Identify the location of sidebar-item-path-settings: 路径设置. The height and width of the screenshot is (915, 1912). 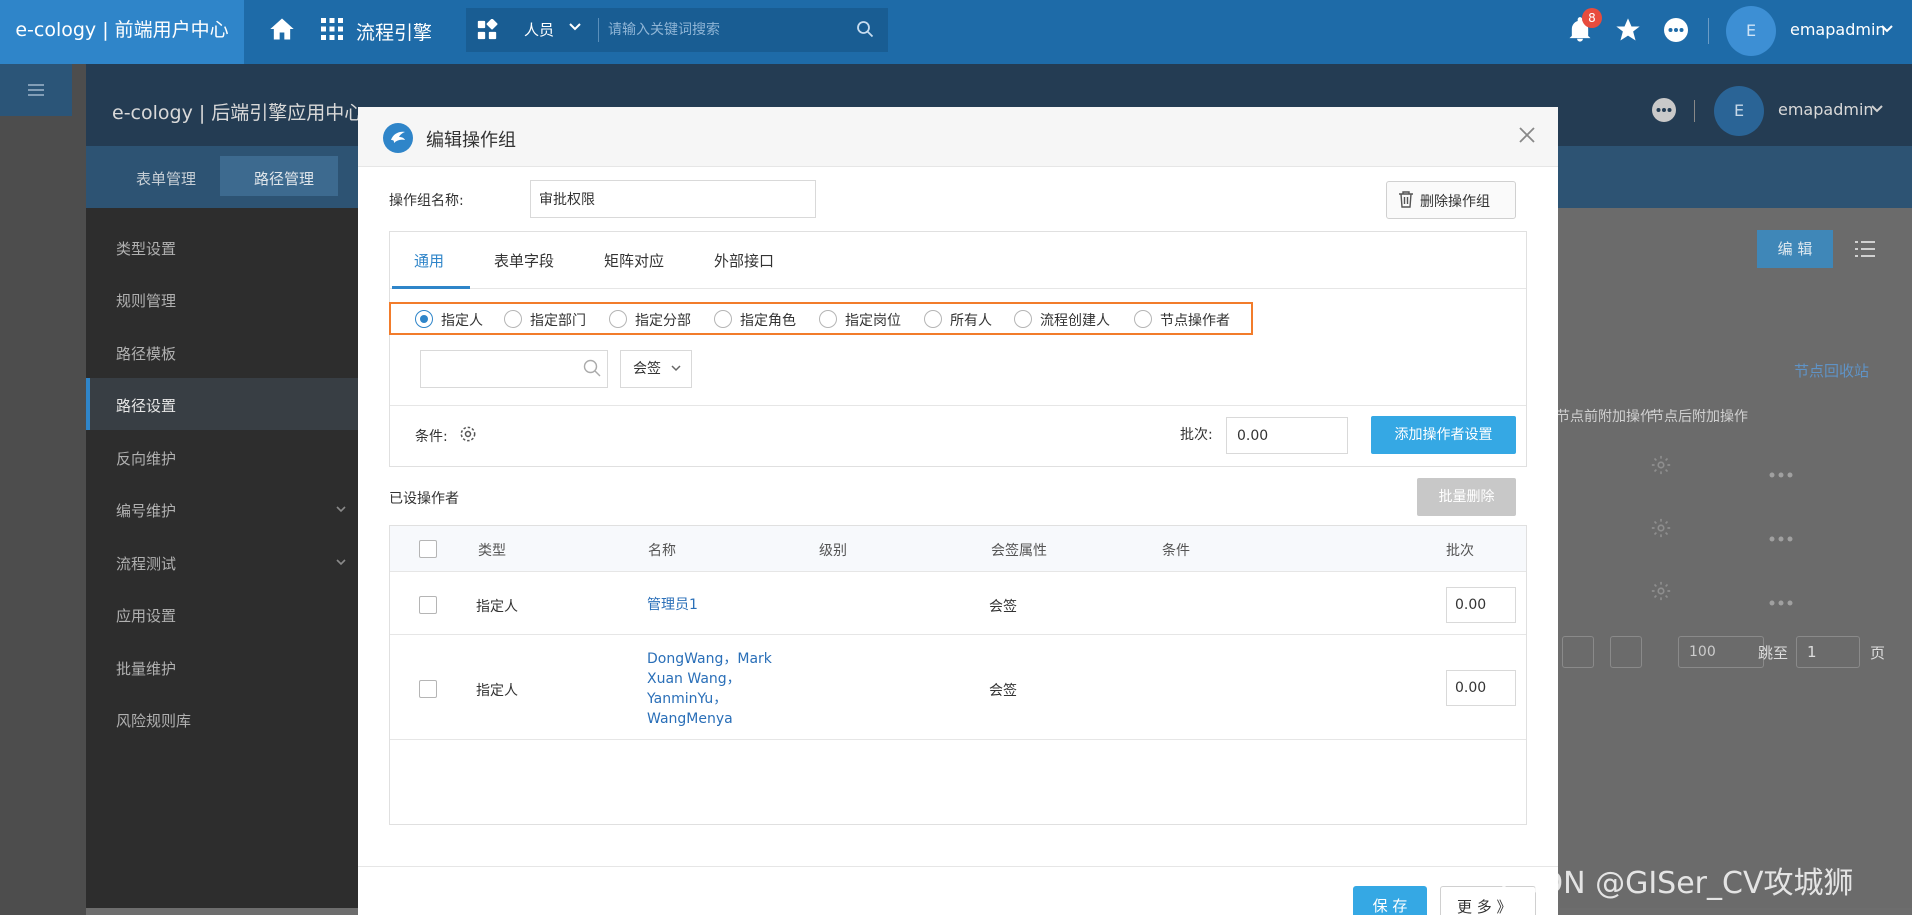
(146, 405).